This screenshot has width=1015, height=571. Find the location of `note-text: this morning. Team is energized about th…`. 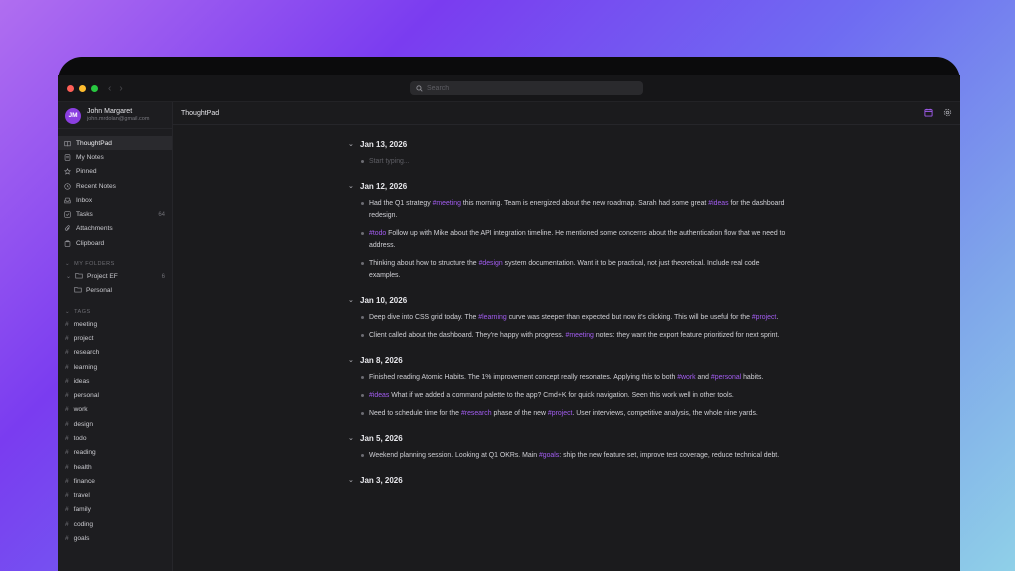

note-text: this morning. Team is energized about th… is located at coordinates (584, 203).